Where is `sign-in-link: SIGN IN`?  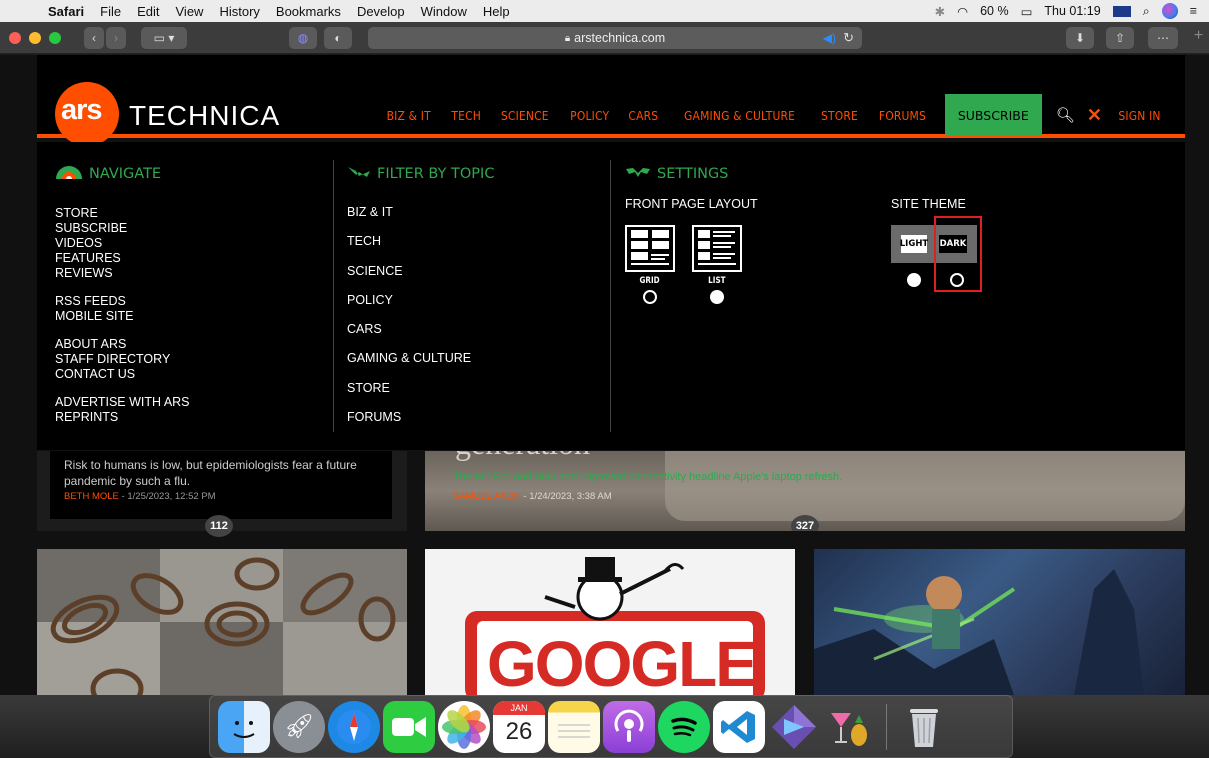 sign-in-link: SIGN IN is located at coordinates (1139, 115).